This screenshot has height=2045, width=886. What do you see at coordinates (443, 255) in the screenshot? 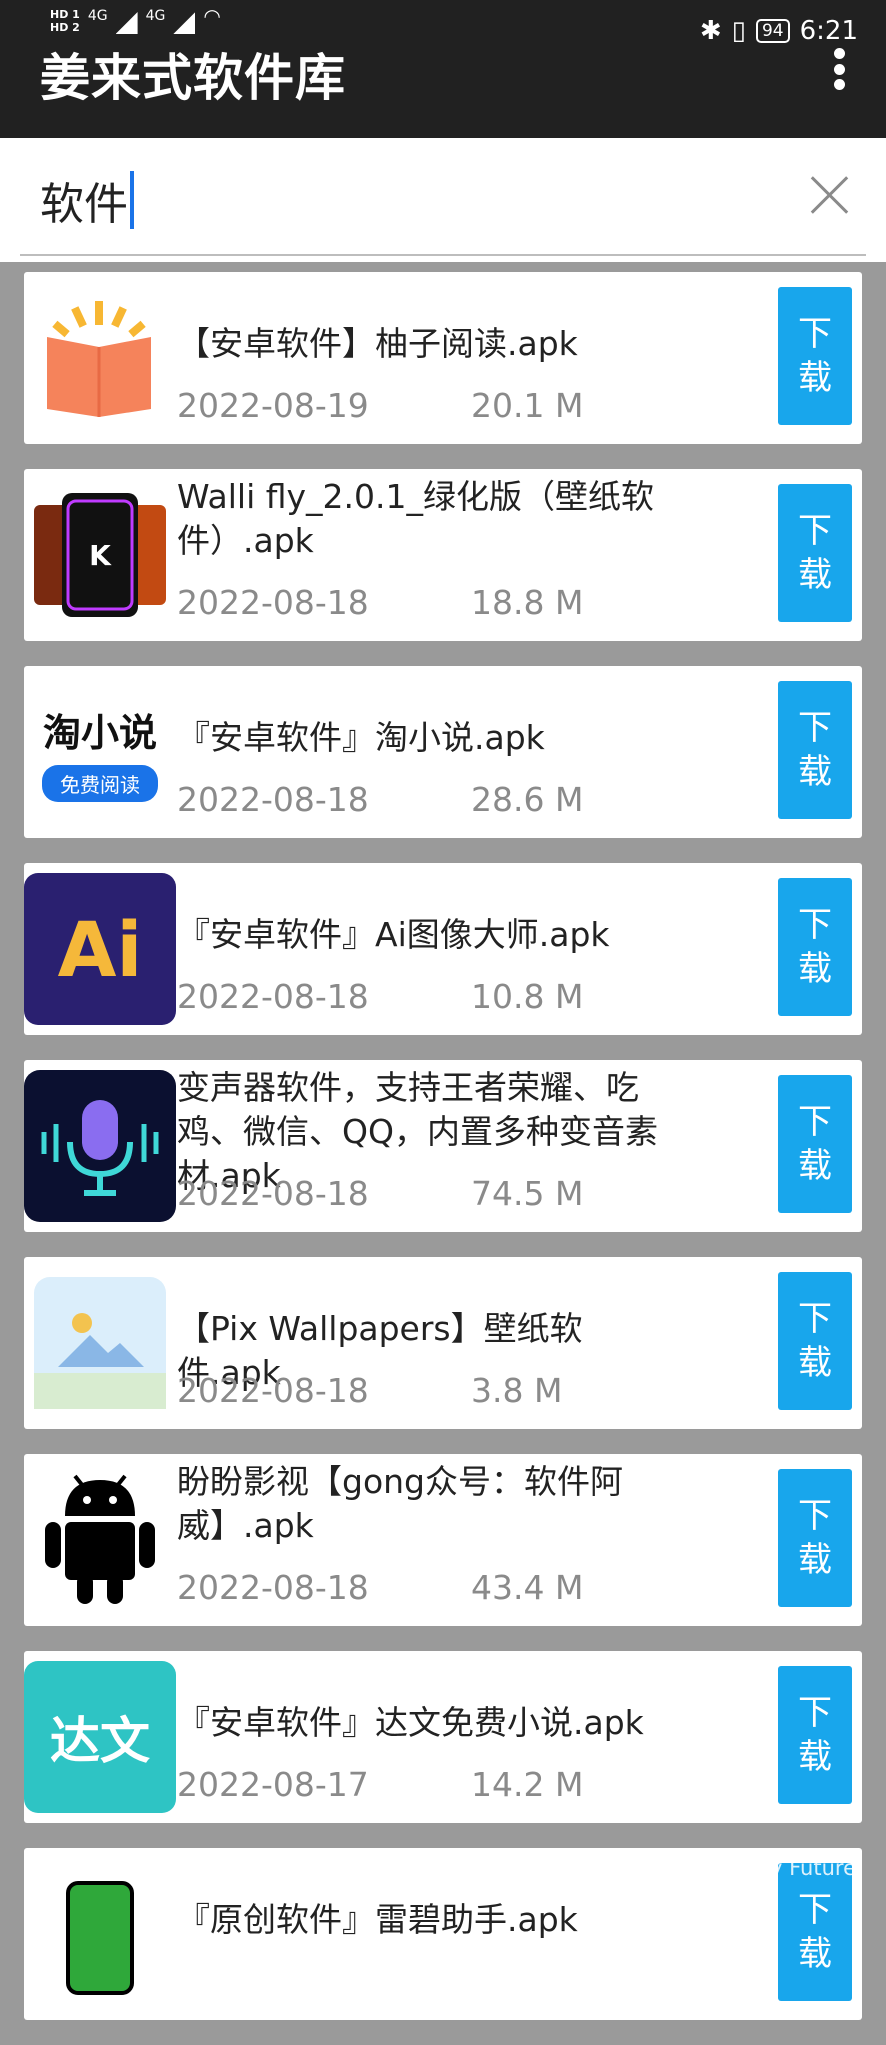
I see `search-underline` at bounding box center [443, 255].